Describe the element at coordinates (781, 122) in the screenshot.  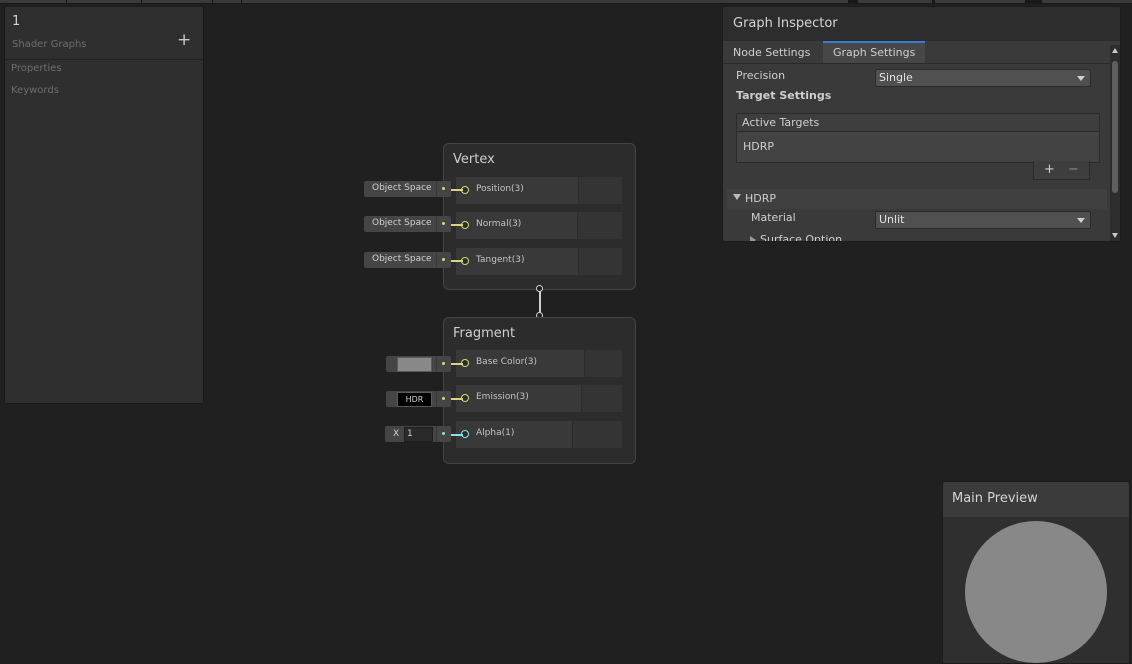
I see `active-targets-label: Active Targets` at that location.